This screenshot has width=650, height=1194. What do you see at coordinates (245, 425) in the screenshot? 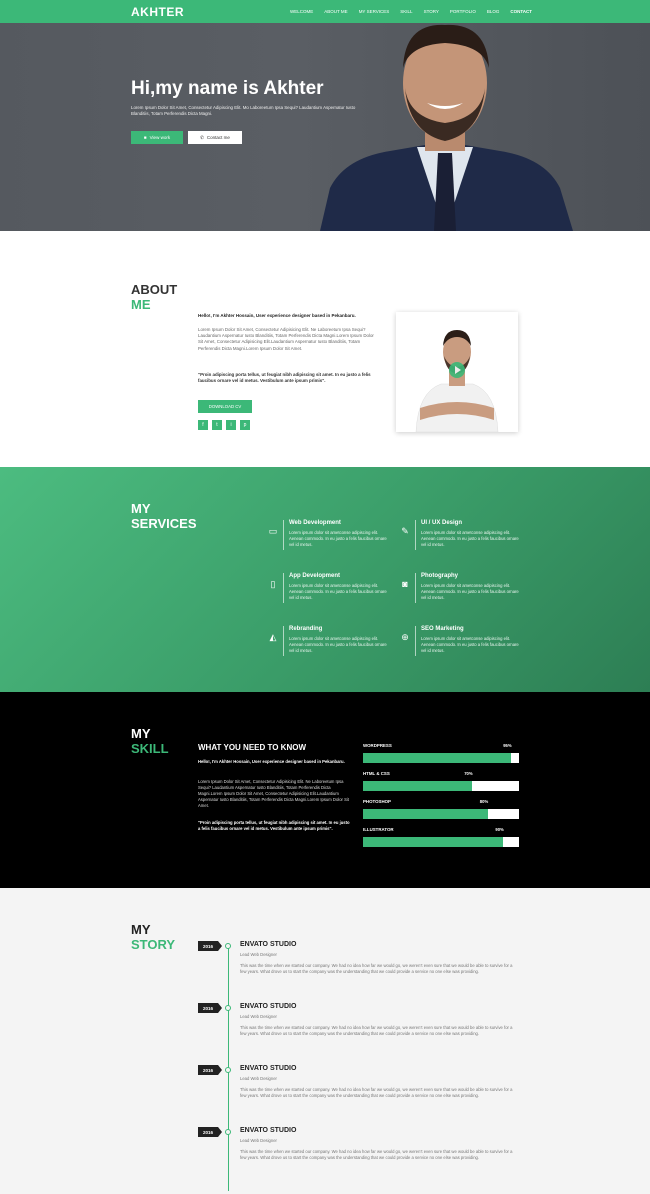
I see `pinterest-icon: p` at bounding box center [245, 425].